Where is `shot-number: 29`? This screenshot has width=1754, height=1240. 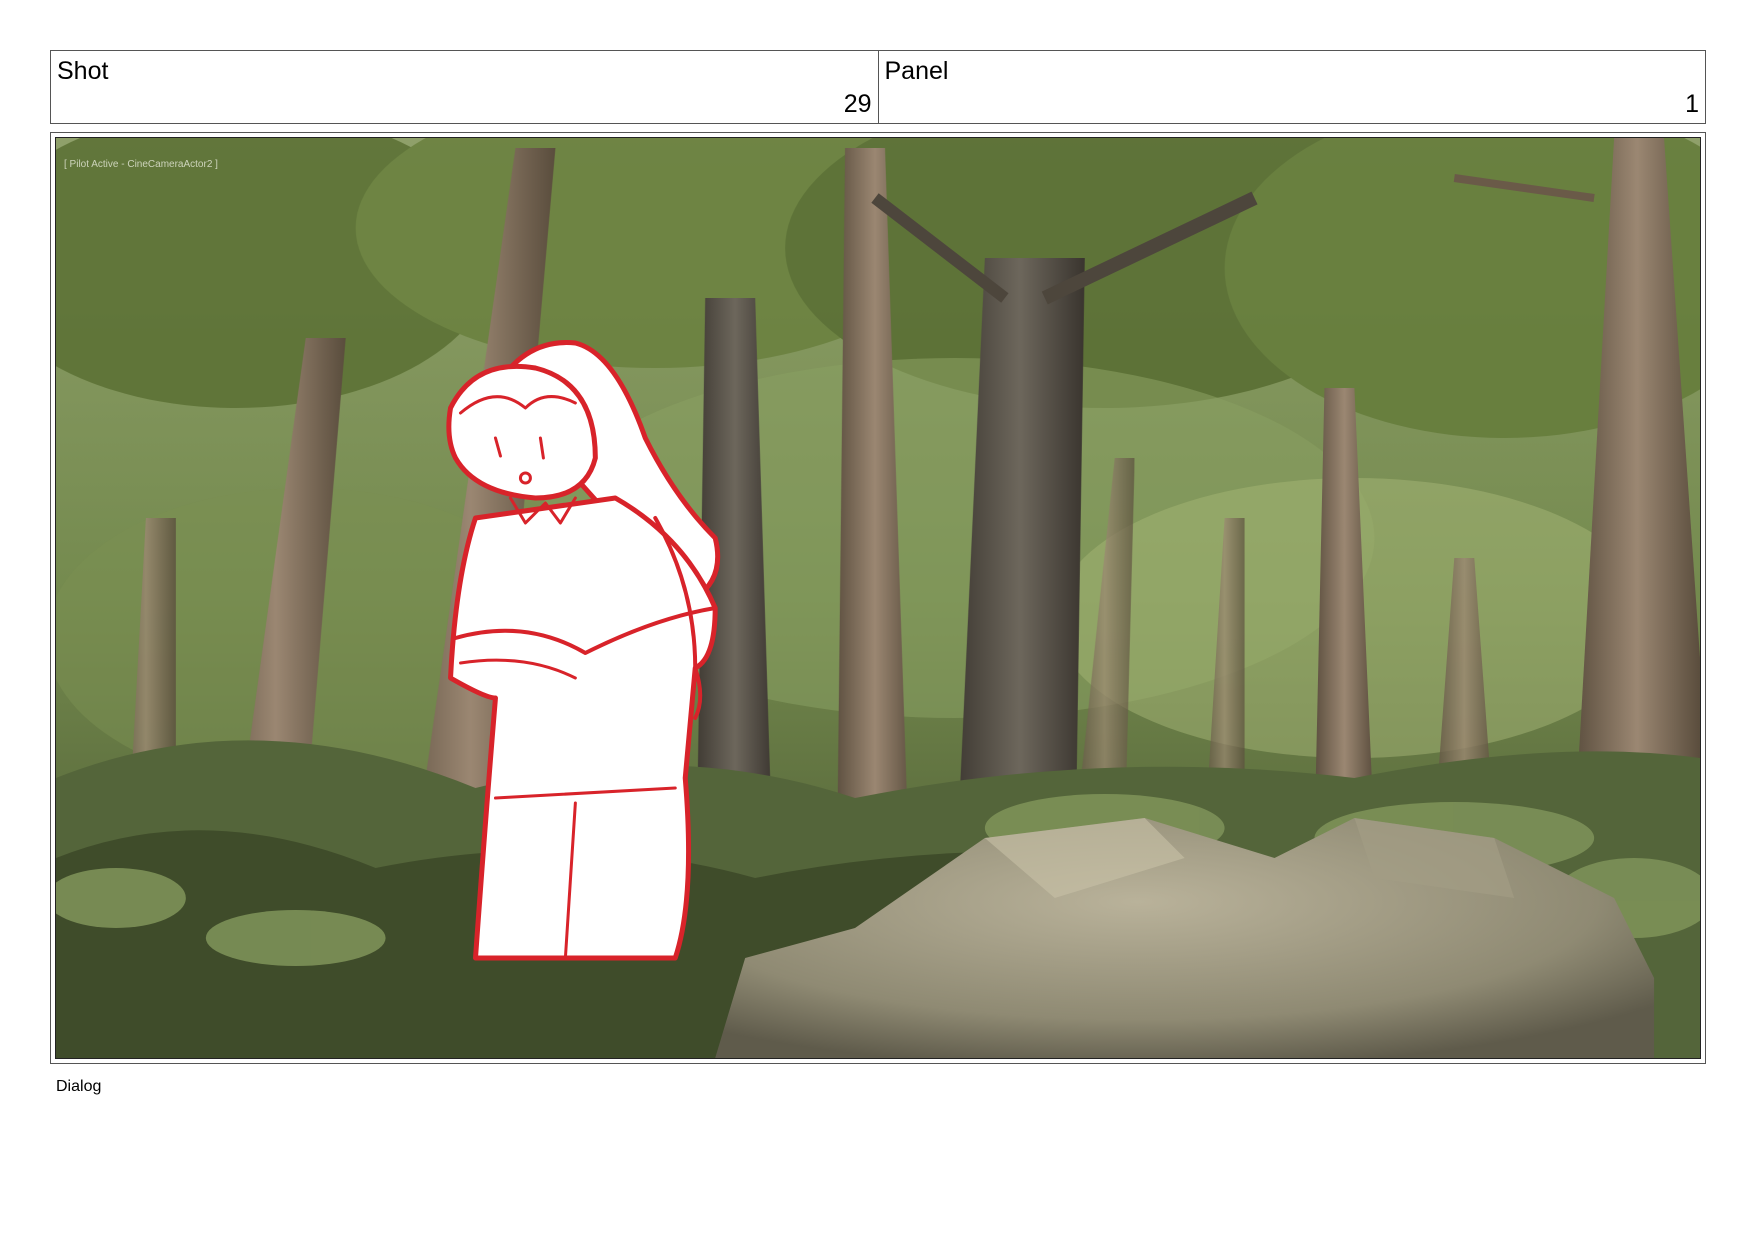
shot-number: 29 is located at coordinates (857, 104).